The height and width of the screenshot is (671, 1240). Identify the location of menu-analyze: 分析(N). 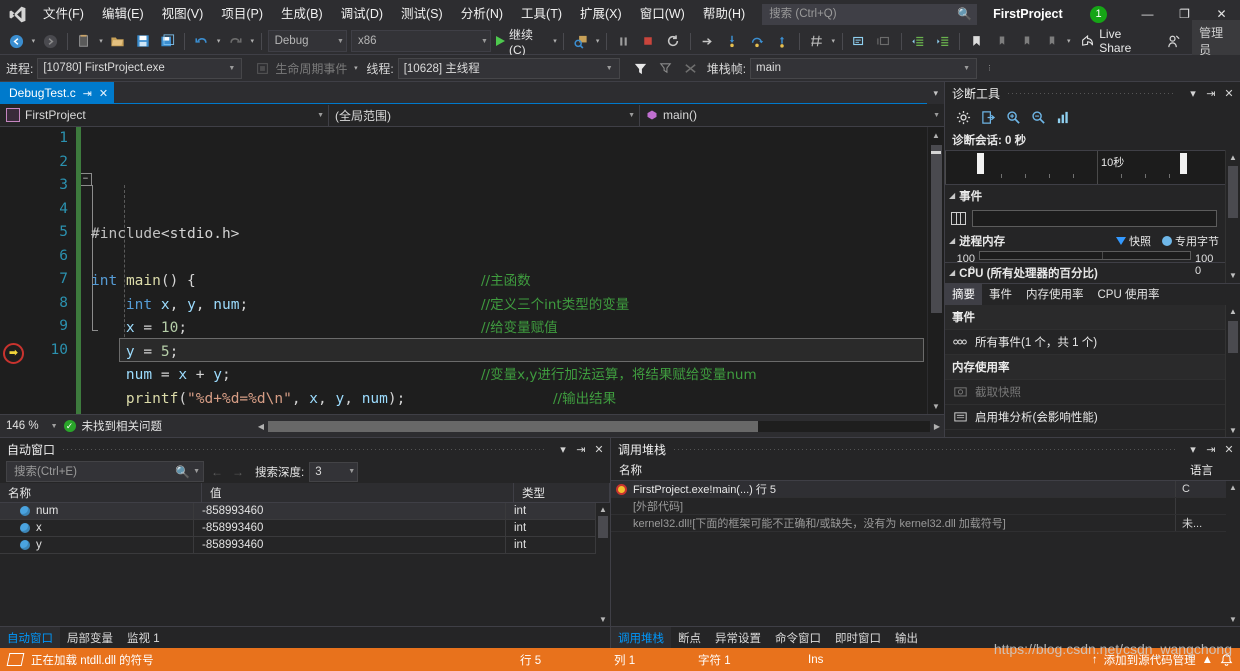
(482, 14).